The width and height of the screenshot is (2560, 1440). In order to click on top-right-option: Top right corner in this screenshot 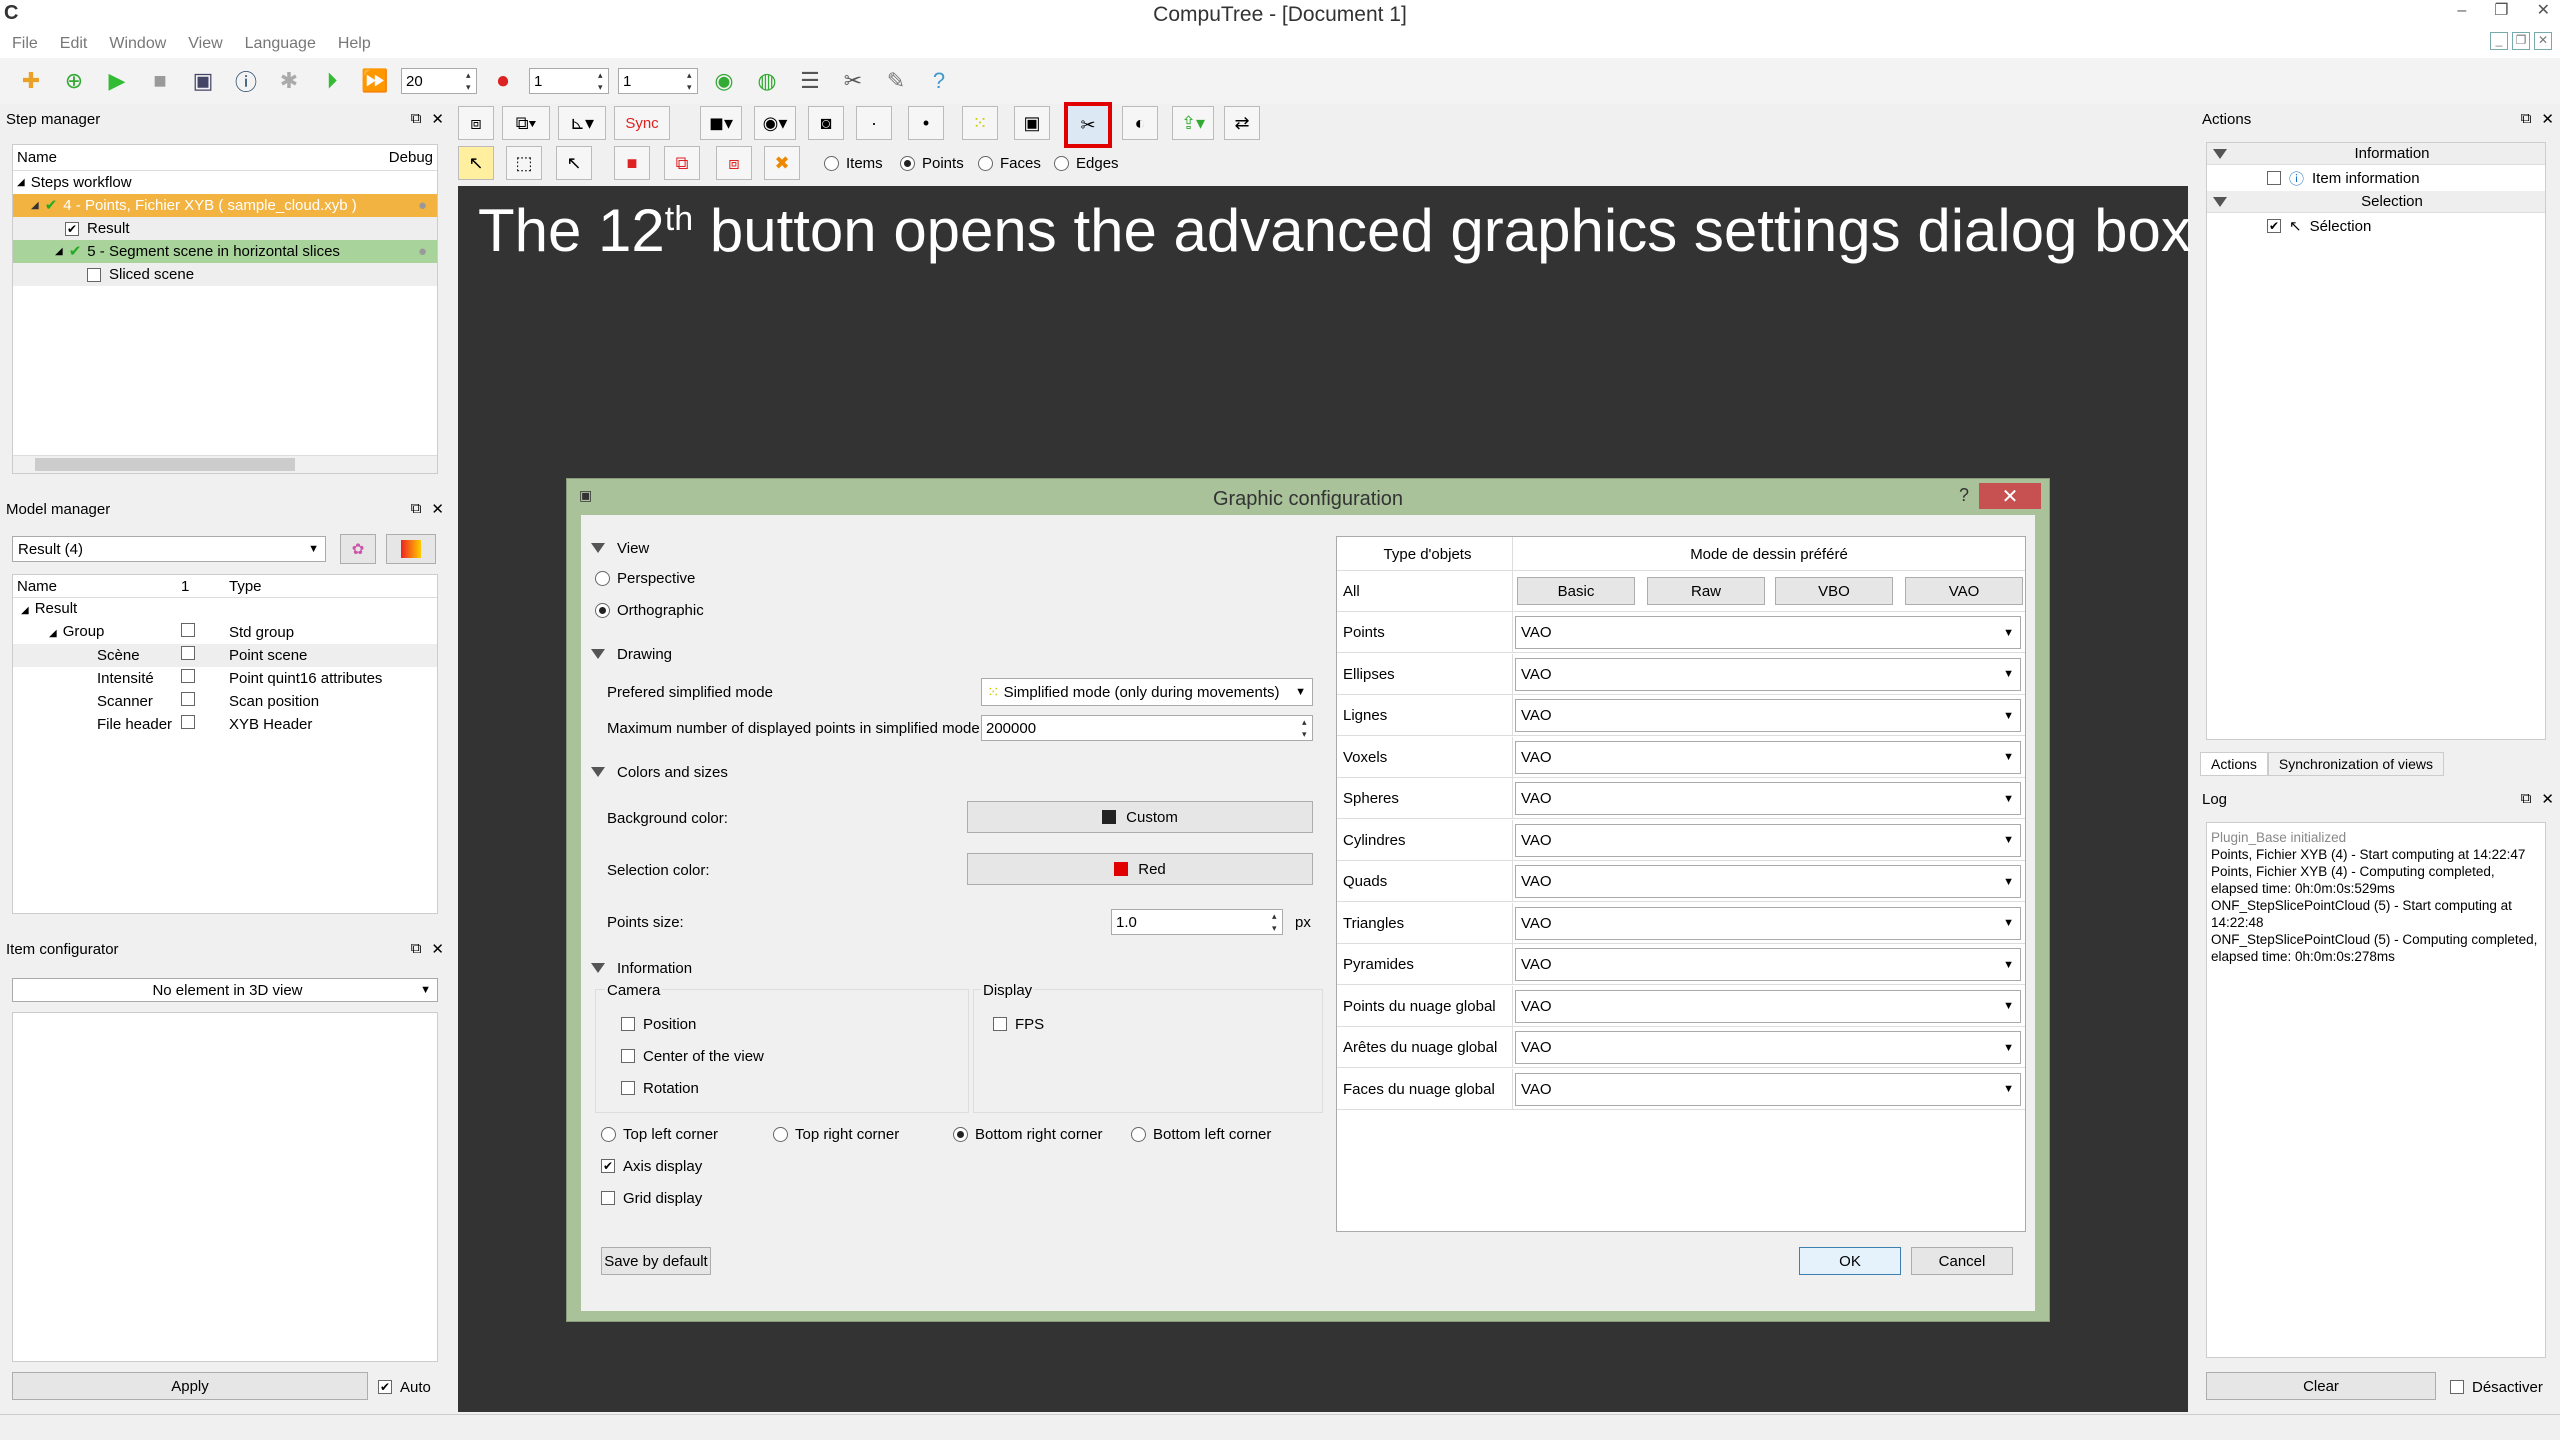, I will do `click(836, 1134)`.